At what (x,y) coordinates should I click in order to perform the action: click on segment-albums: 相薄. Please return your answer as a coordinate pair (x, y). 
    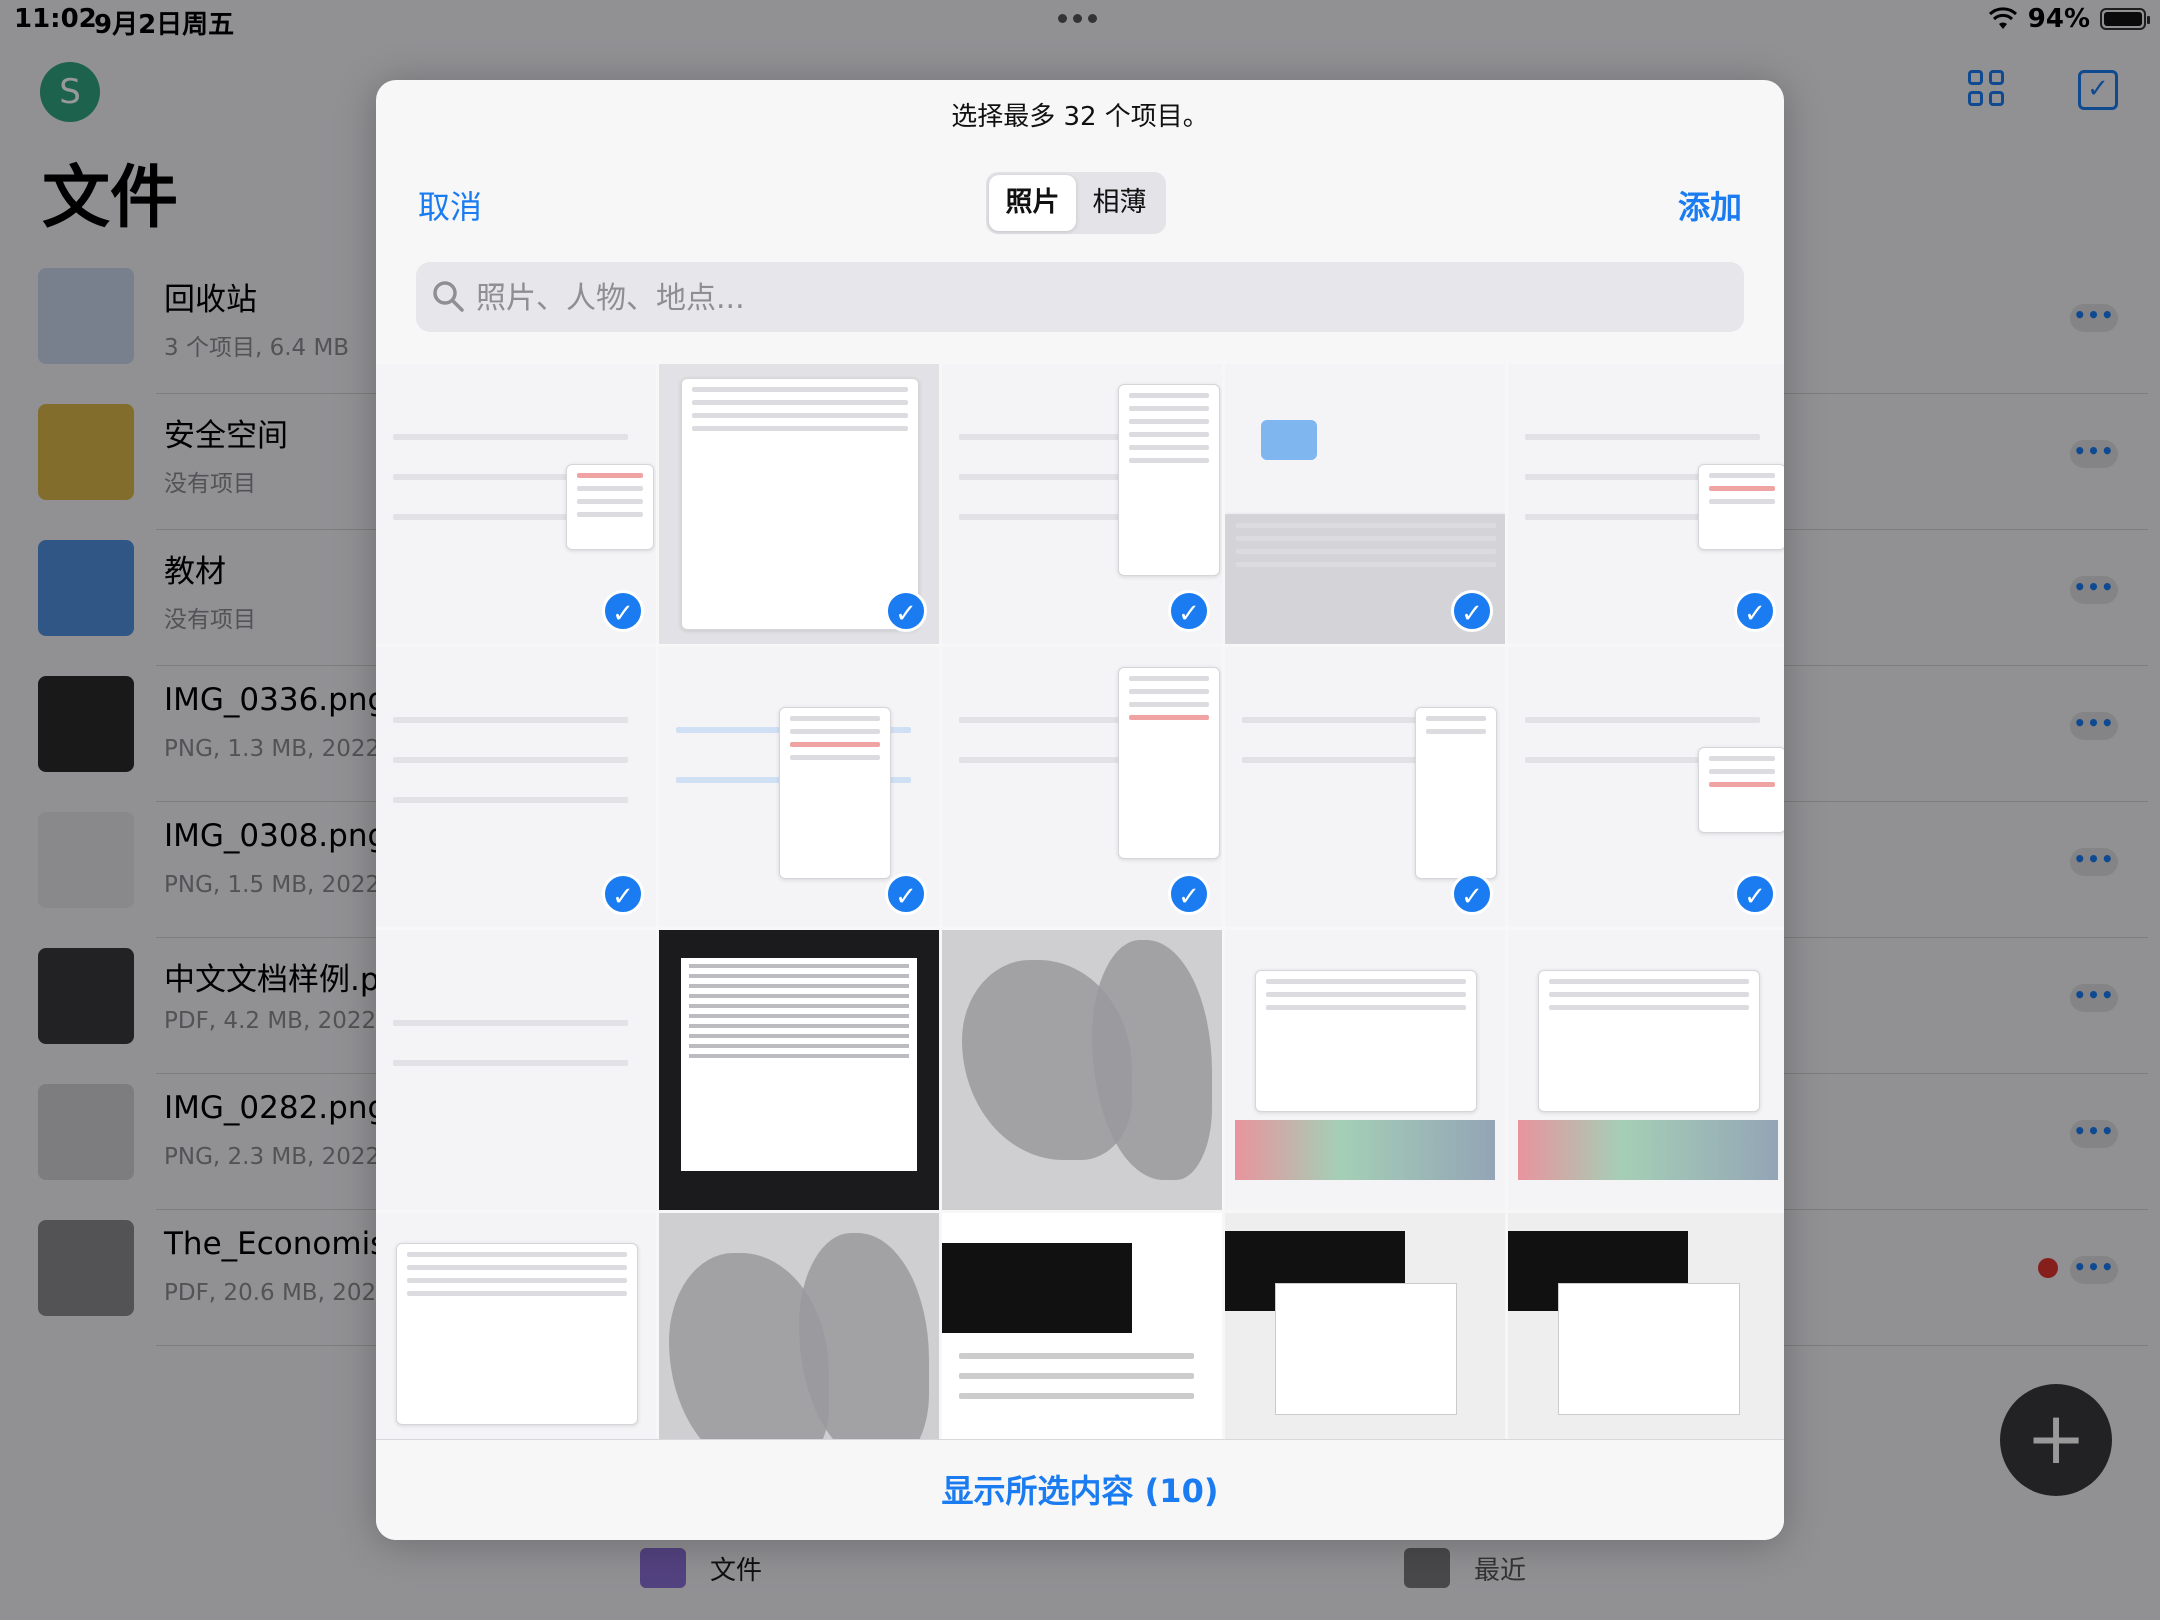
    Looking at the image, I should click on (1119, 203).